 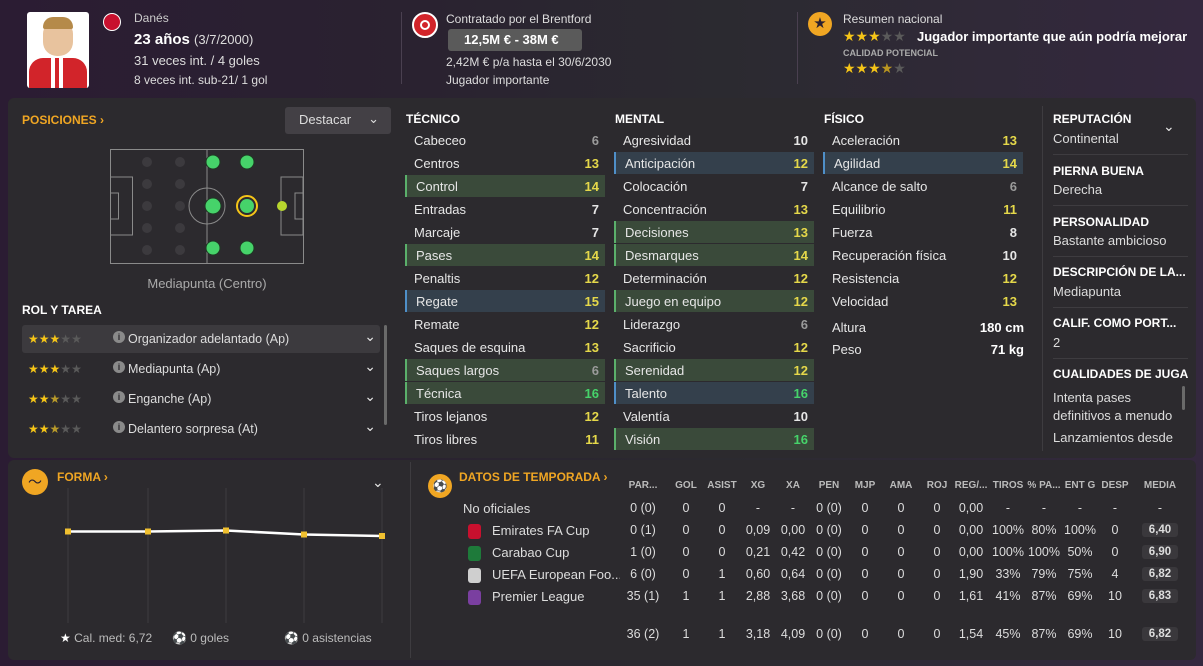 What do you see at coordinates (556, 596) in the screenshot?
I see `competition-name: Premier League` at bounding box center [556, 596].